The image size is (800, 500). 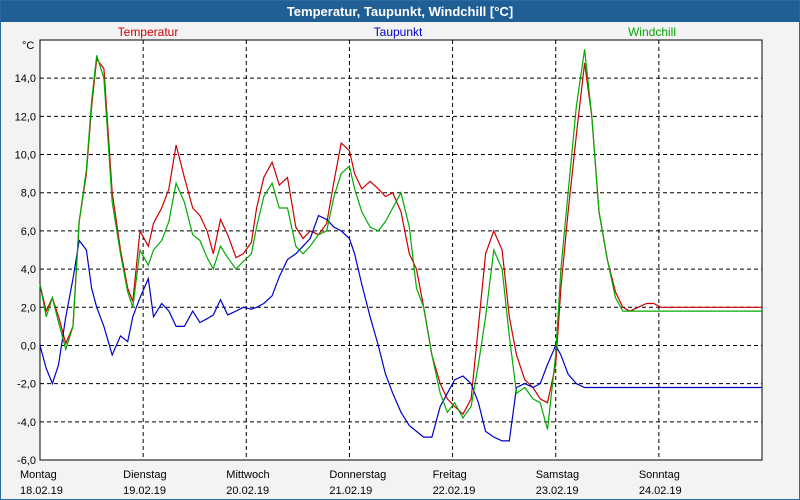 What do you see at coordinates (41, 491) in the screenshot?
I see `x-day-date: 18.02.19` at bounding box center [41, 491].